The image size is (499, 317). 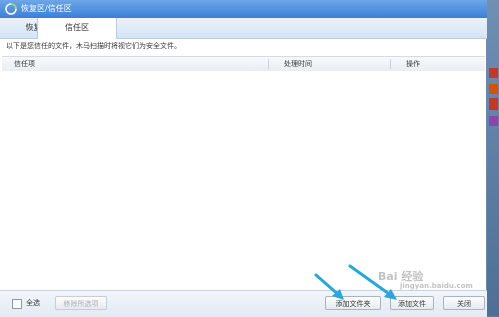 I want to click on app-logo-icon, so click(x=11, y=9).